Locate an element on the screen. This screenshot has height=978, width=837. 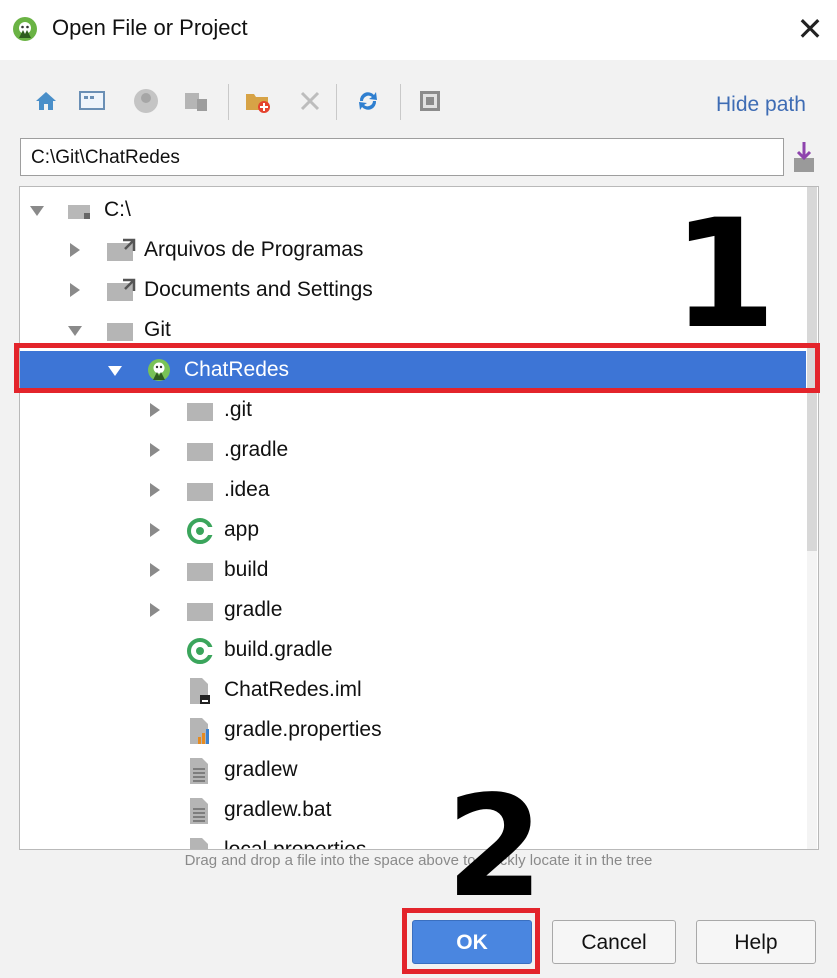
new-folder-icon is located at coordinates (258, 101).